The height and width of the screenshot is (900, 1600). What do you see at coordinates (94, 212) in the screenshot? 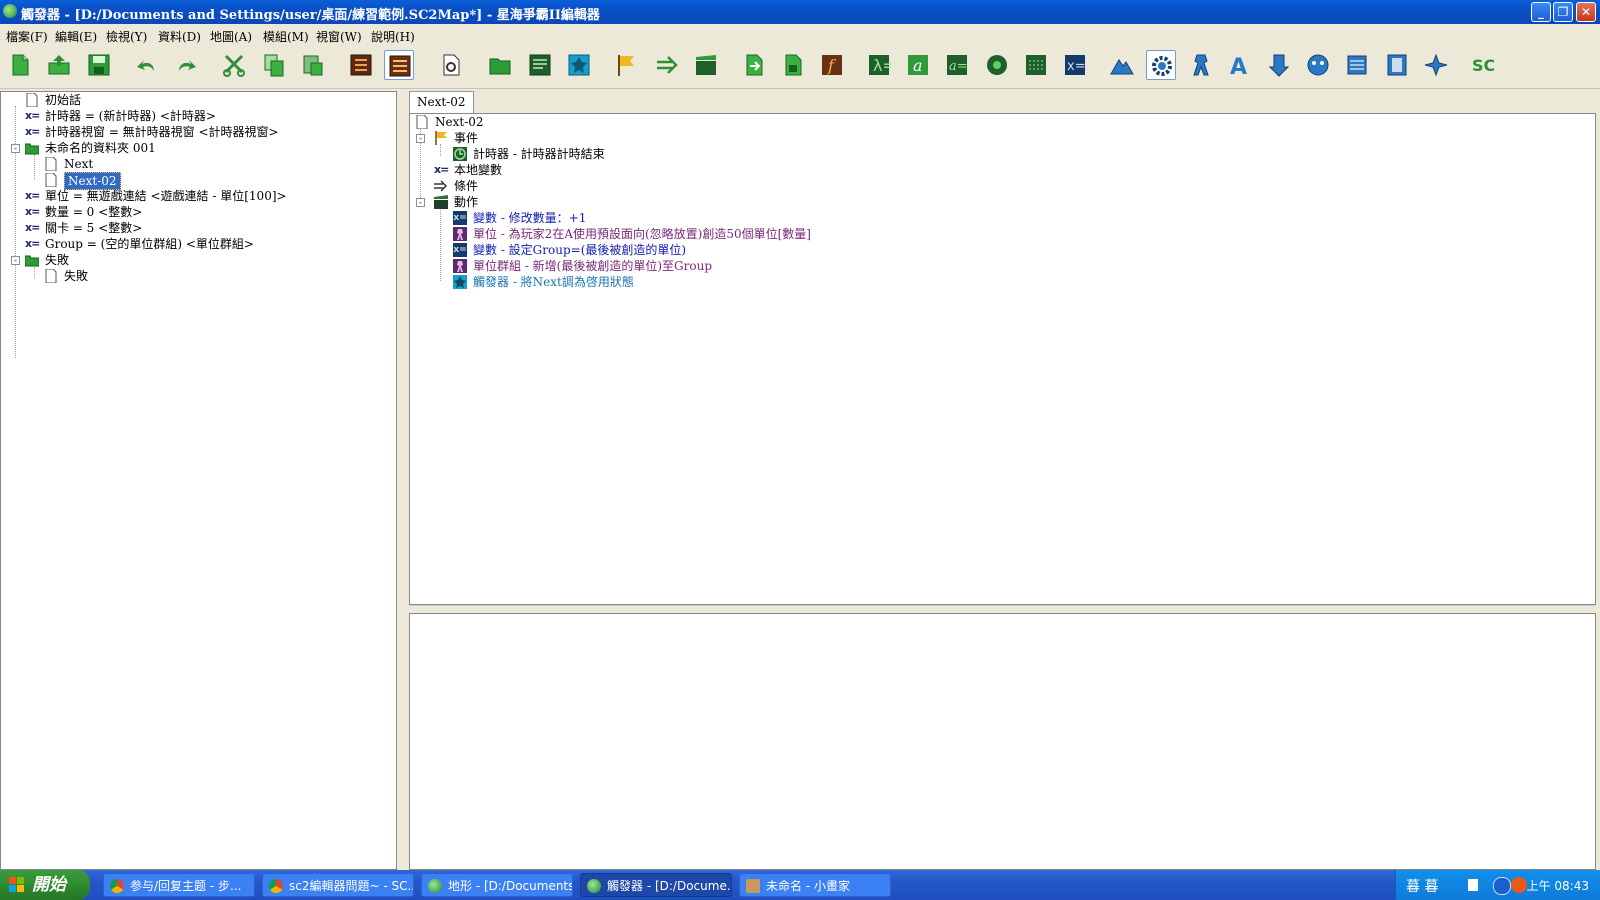
I see `tree-item-label: 數量 = 0 <整數>` at bounding box center [94, 212].